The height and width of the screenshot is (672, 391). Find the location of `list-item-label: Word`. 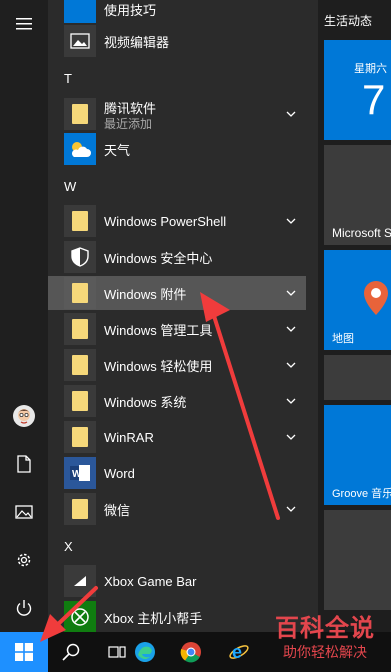

list-item-label: Word is located at coordinates (119, 473).